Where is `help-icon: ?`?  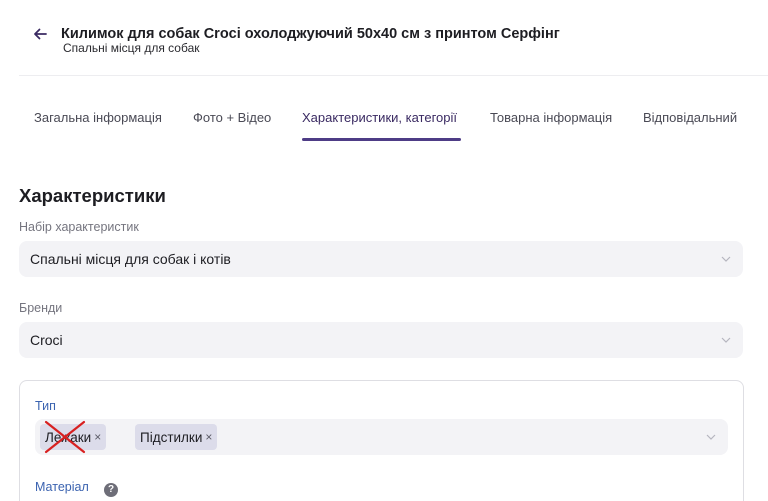 help-icon: ? is located at coordinates (111, 490).